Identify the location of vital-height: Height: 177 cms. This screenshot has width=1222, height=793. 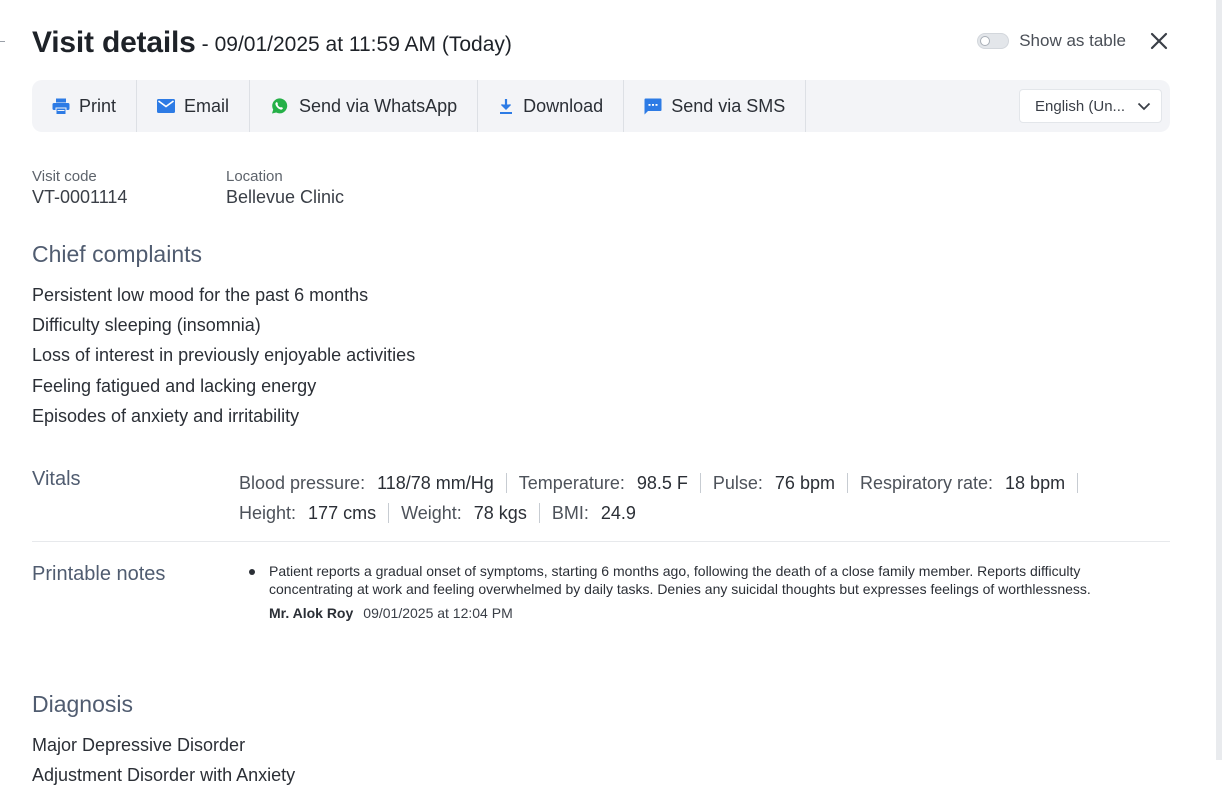
(314, 512).